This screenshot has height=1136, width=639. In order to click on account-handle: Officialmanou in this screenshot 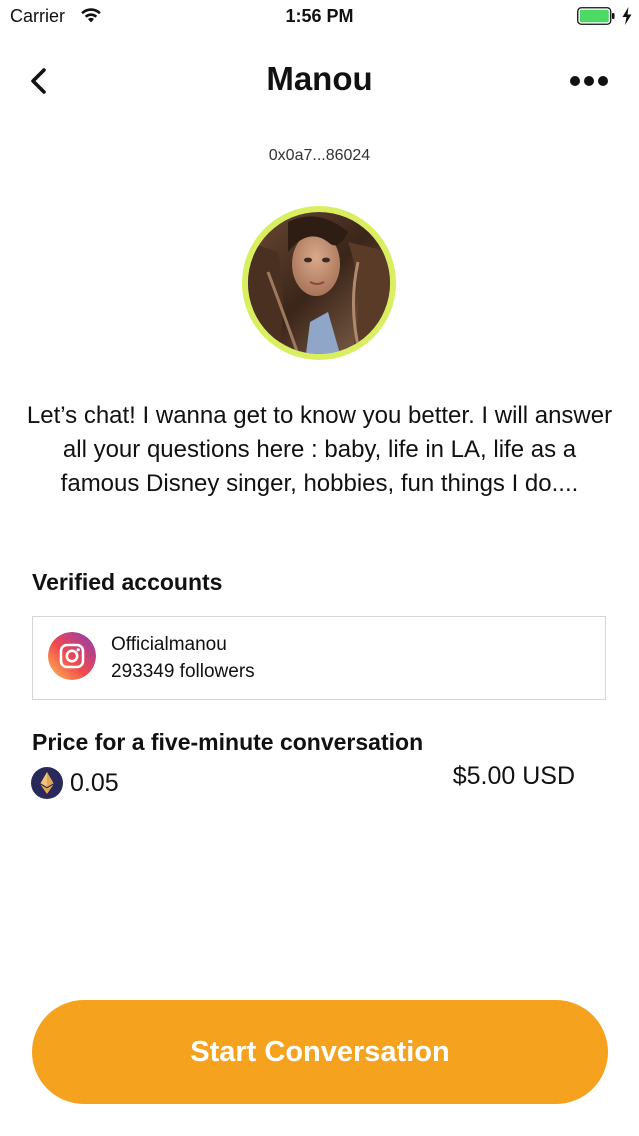, I will do `click(169, 644)`.